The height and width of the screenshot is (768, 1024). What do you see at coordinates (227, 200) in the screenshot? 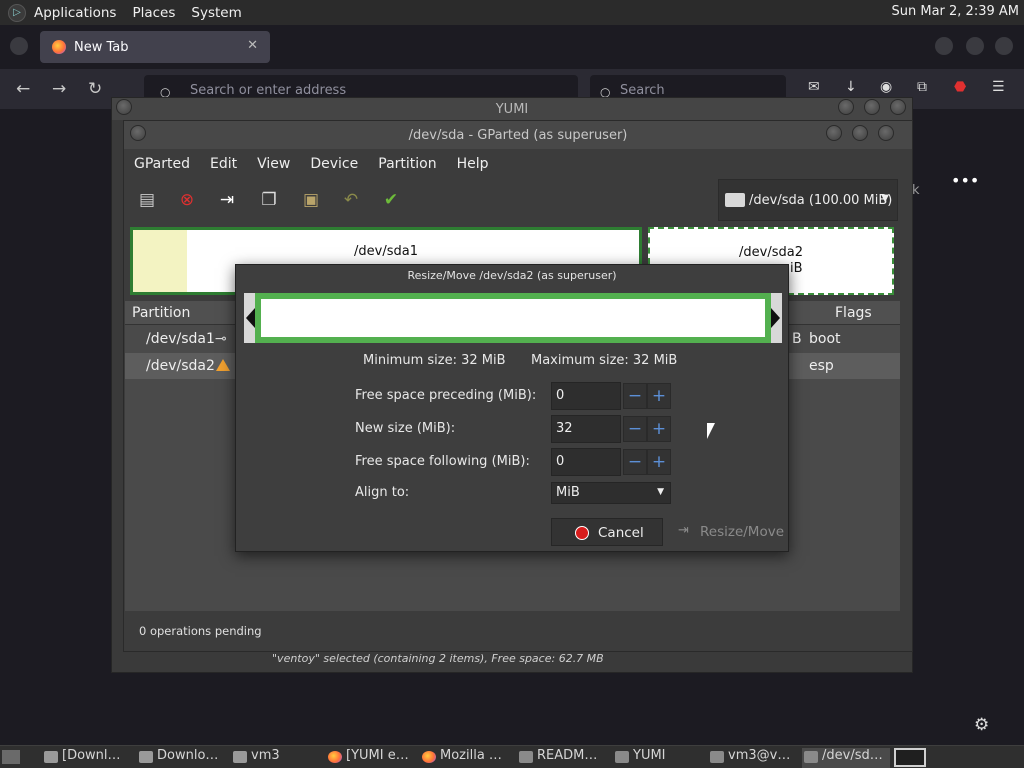
I see `resize-move-icon: ⇥` at bounding box center [227, 200].